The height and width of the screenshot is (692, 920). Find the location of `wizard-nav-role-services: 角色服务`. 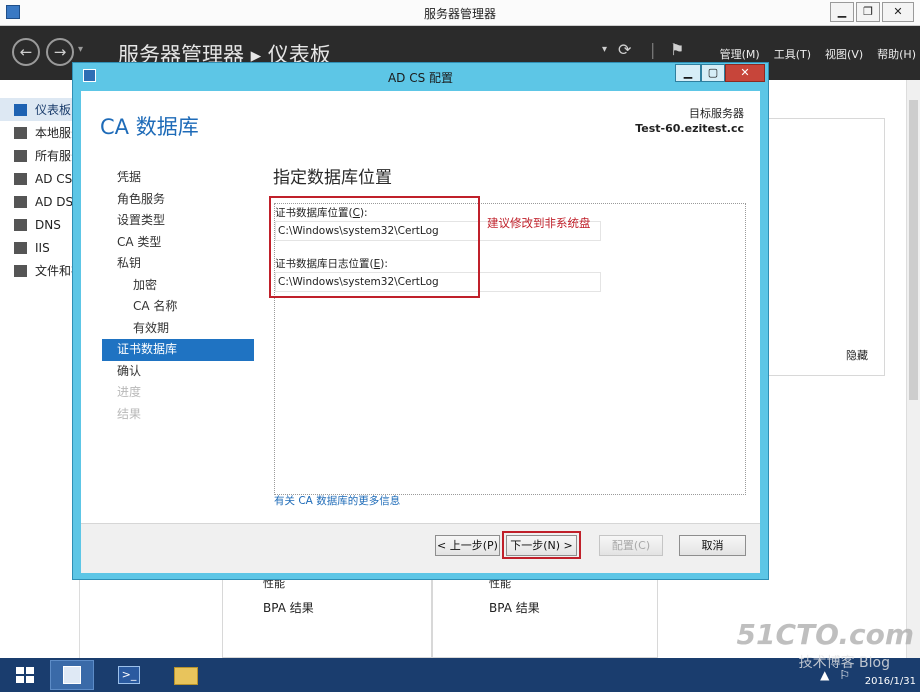

wizard-nav-role-services: 角色服务 is located at coordinates (178, 200).